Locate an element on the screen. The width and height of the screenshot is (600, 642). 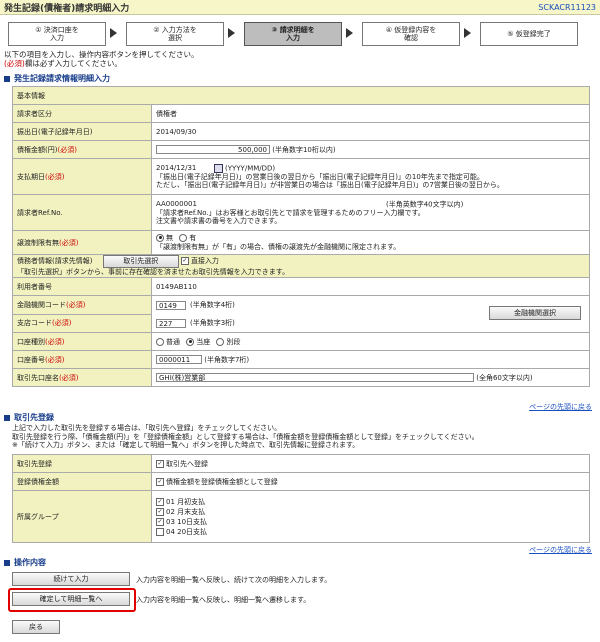
basic-info-header: 基本情報 is located at coordinates (301, 95).